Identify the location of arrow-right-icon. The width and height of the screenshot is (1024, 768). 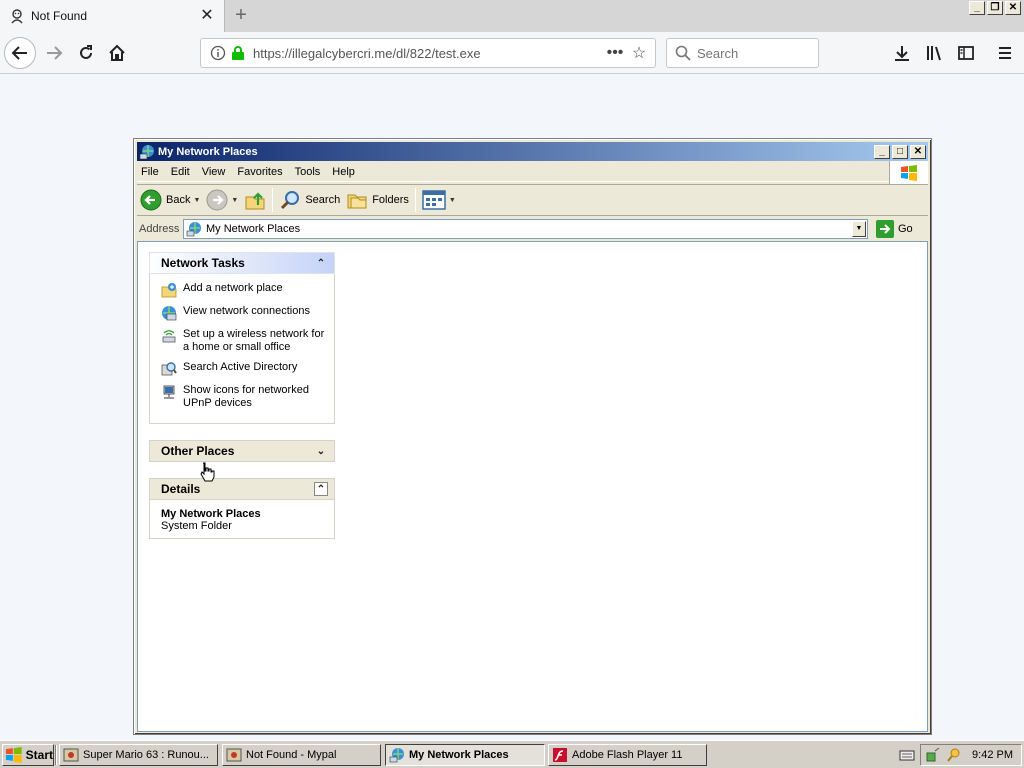
(55, 53).